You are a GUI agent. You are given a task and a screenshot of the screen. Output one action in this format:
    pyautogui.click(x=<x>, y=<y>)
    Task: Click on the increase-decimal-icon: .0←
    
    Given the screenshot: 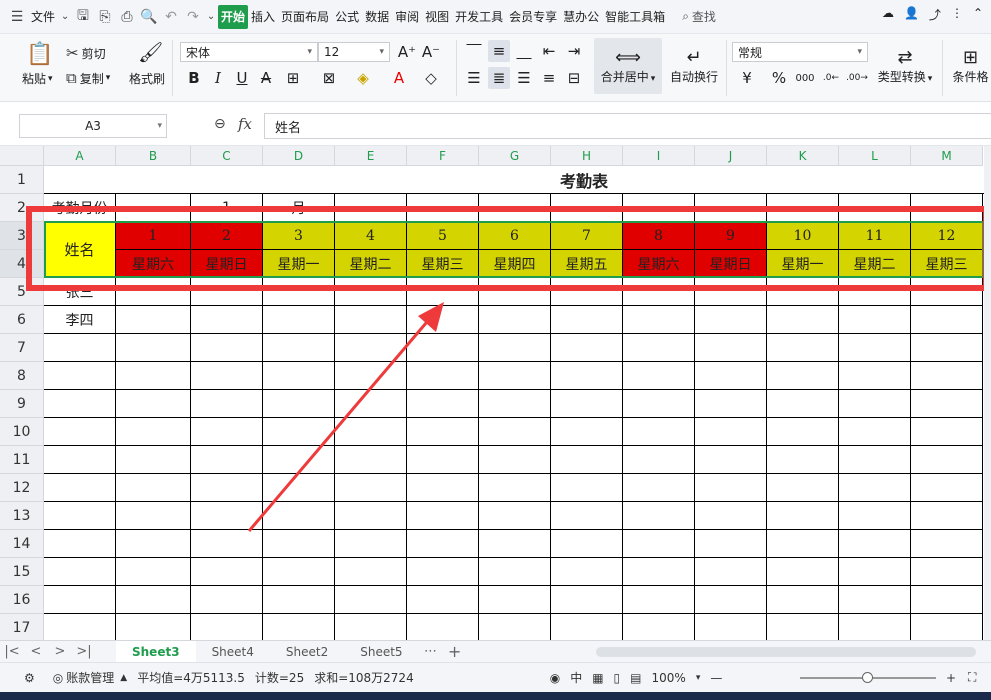 What is the action you would take?
    pyautogui.click(x=831, y=78)
    